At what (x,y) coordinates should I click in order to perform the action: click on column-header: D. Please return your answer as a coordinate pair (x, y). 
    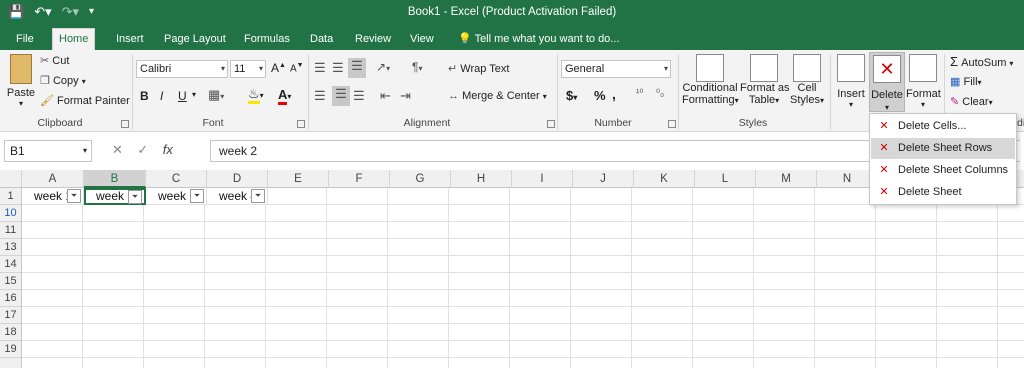
    Looking at the image, I should click on (237, 179).